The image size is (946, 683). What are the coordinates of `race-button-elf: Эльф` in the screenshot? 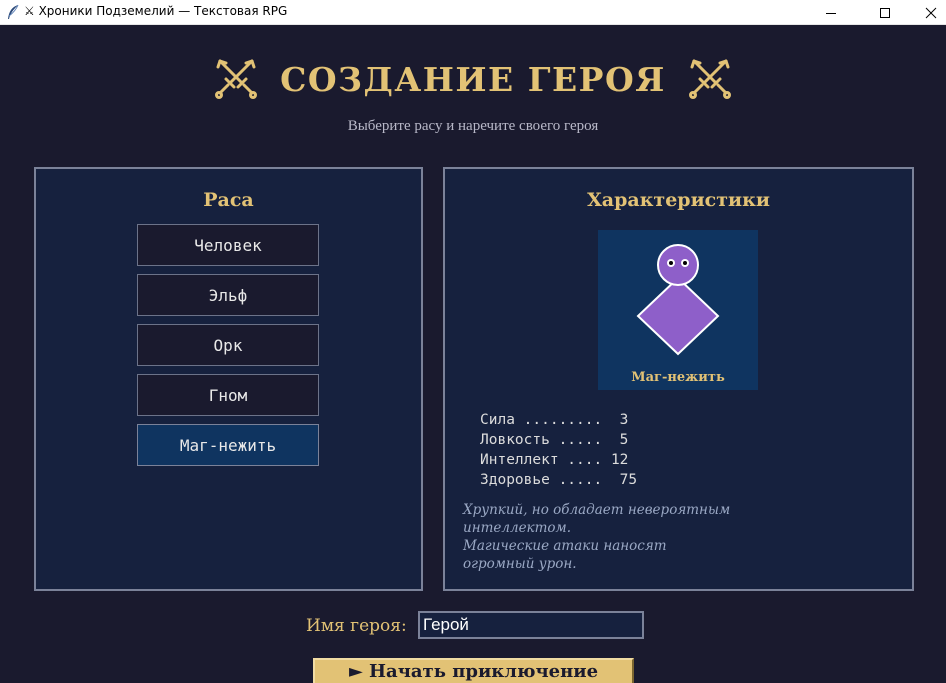 It's located at (228, 295).